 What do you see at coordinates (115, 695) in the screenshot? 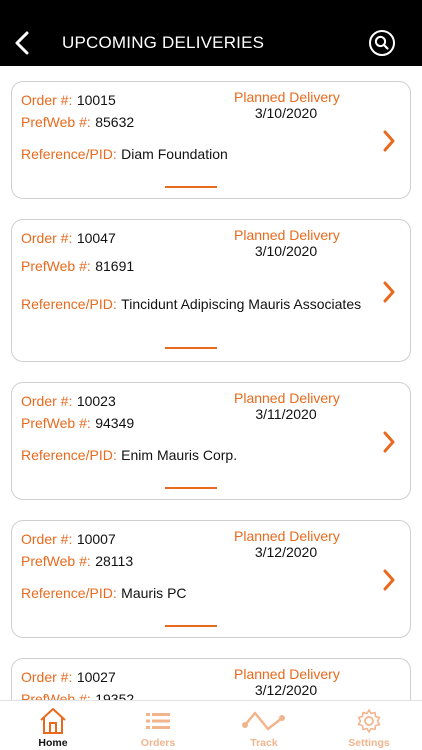
I see `prefweb-number: 19352` at bounding box center [115, 695].